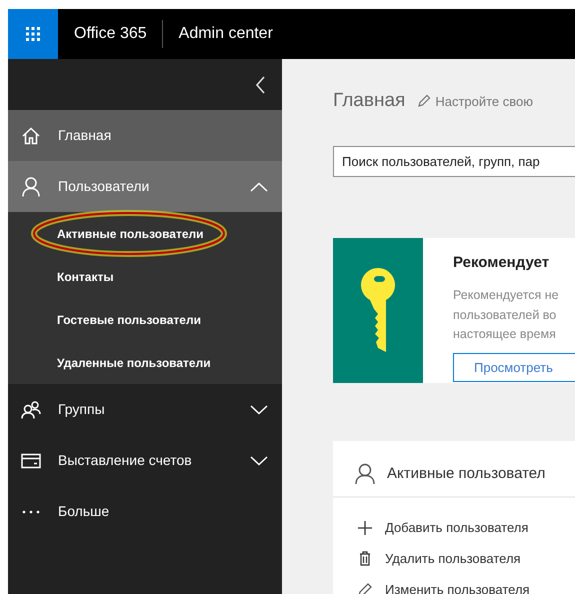 This screenshot has width=575, height=594. What do you see at coordinates (454, 584) in the screenshot?
I see `action-link: Изменить пользователя` at bounding box center [454, 584].